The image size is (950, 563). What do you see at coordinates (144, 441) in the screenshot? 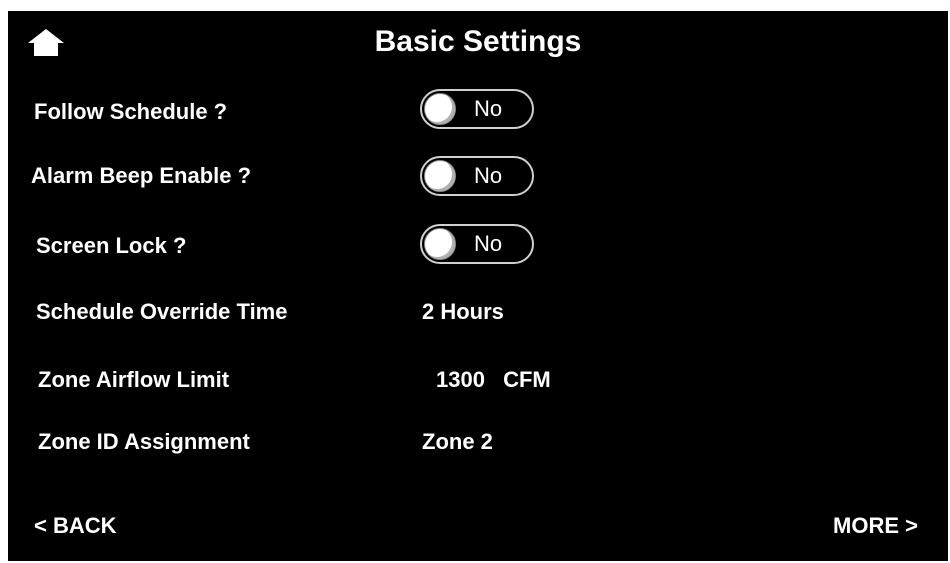
I see `zone-id-label: Zone ID Assignment` at bounding box center [144, 441].